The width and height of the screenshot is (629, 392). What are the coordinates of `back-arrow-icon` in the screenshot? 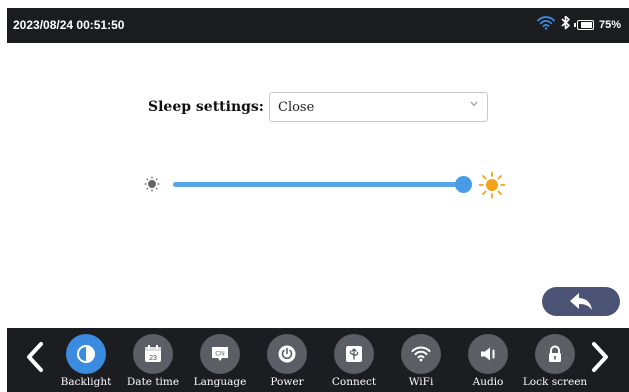 It's located at (581, 301).